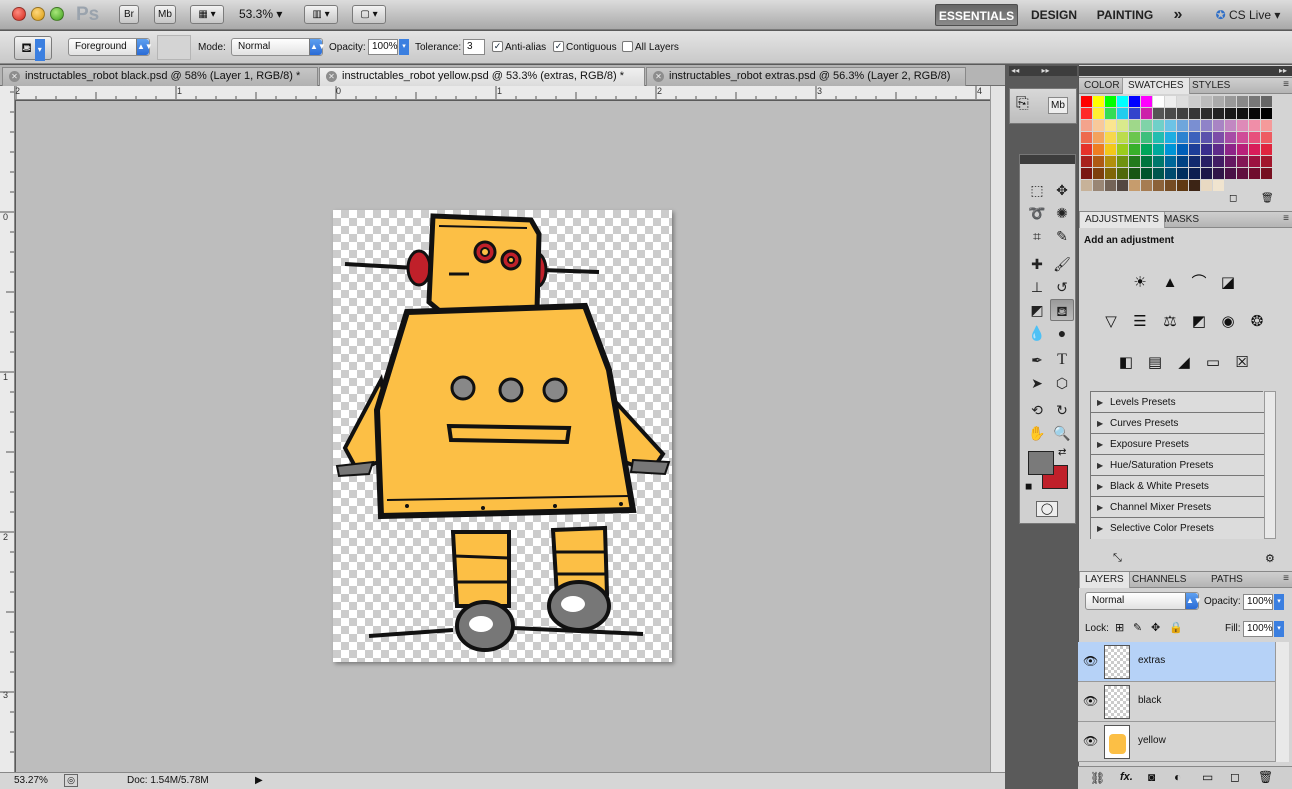 The image size is (1292, 789). What do you see at coordinates (1037, 410) in the screenshot?
I see `3d-rotate-tool-icon: ⟲` at bounding box center [1037, 410].